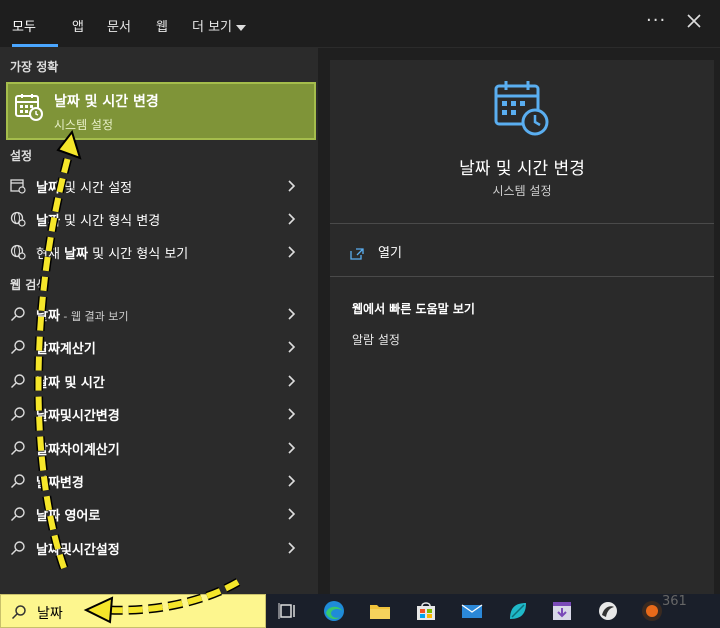  I want to click on tray-text: 361, so click(674, 601).